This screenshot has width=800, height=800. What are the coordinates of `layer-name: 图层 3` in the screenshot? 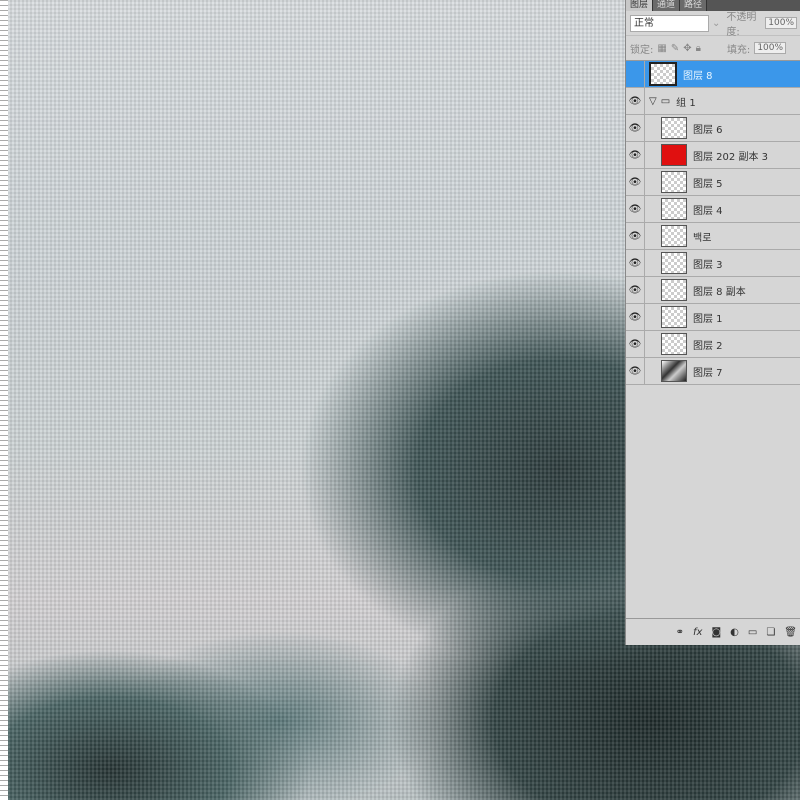 It's located at (708, 265).